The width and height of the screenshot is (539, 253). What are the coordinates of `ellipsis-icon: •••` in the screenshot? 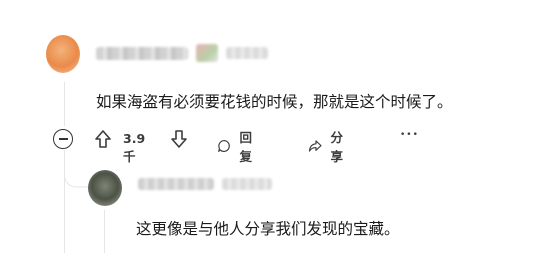 It's located at (409, 135).